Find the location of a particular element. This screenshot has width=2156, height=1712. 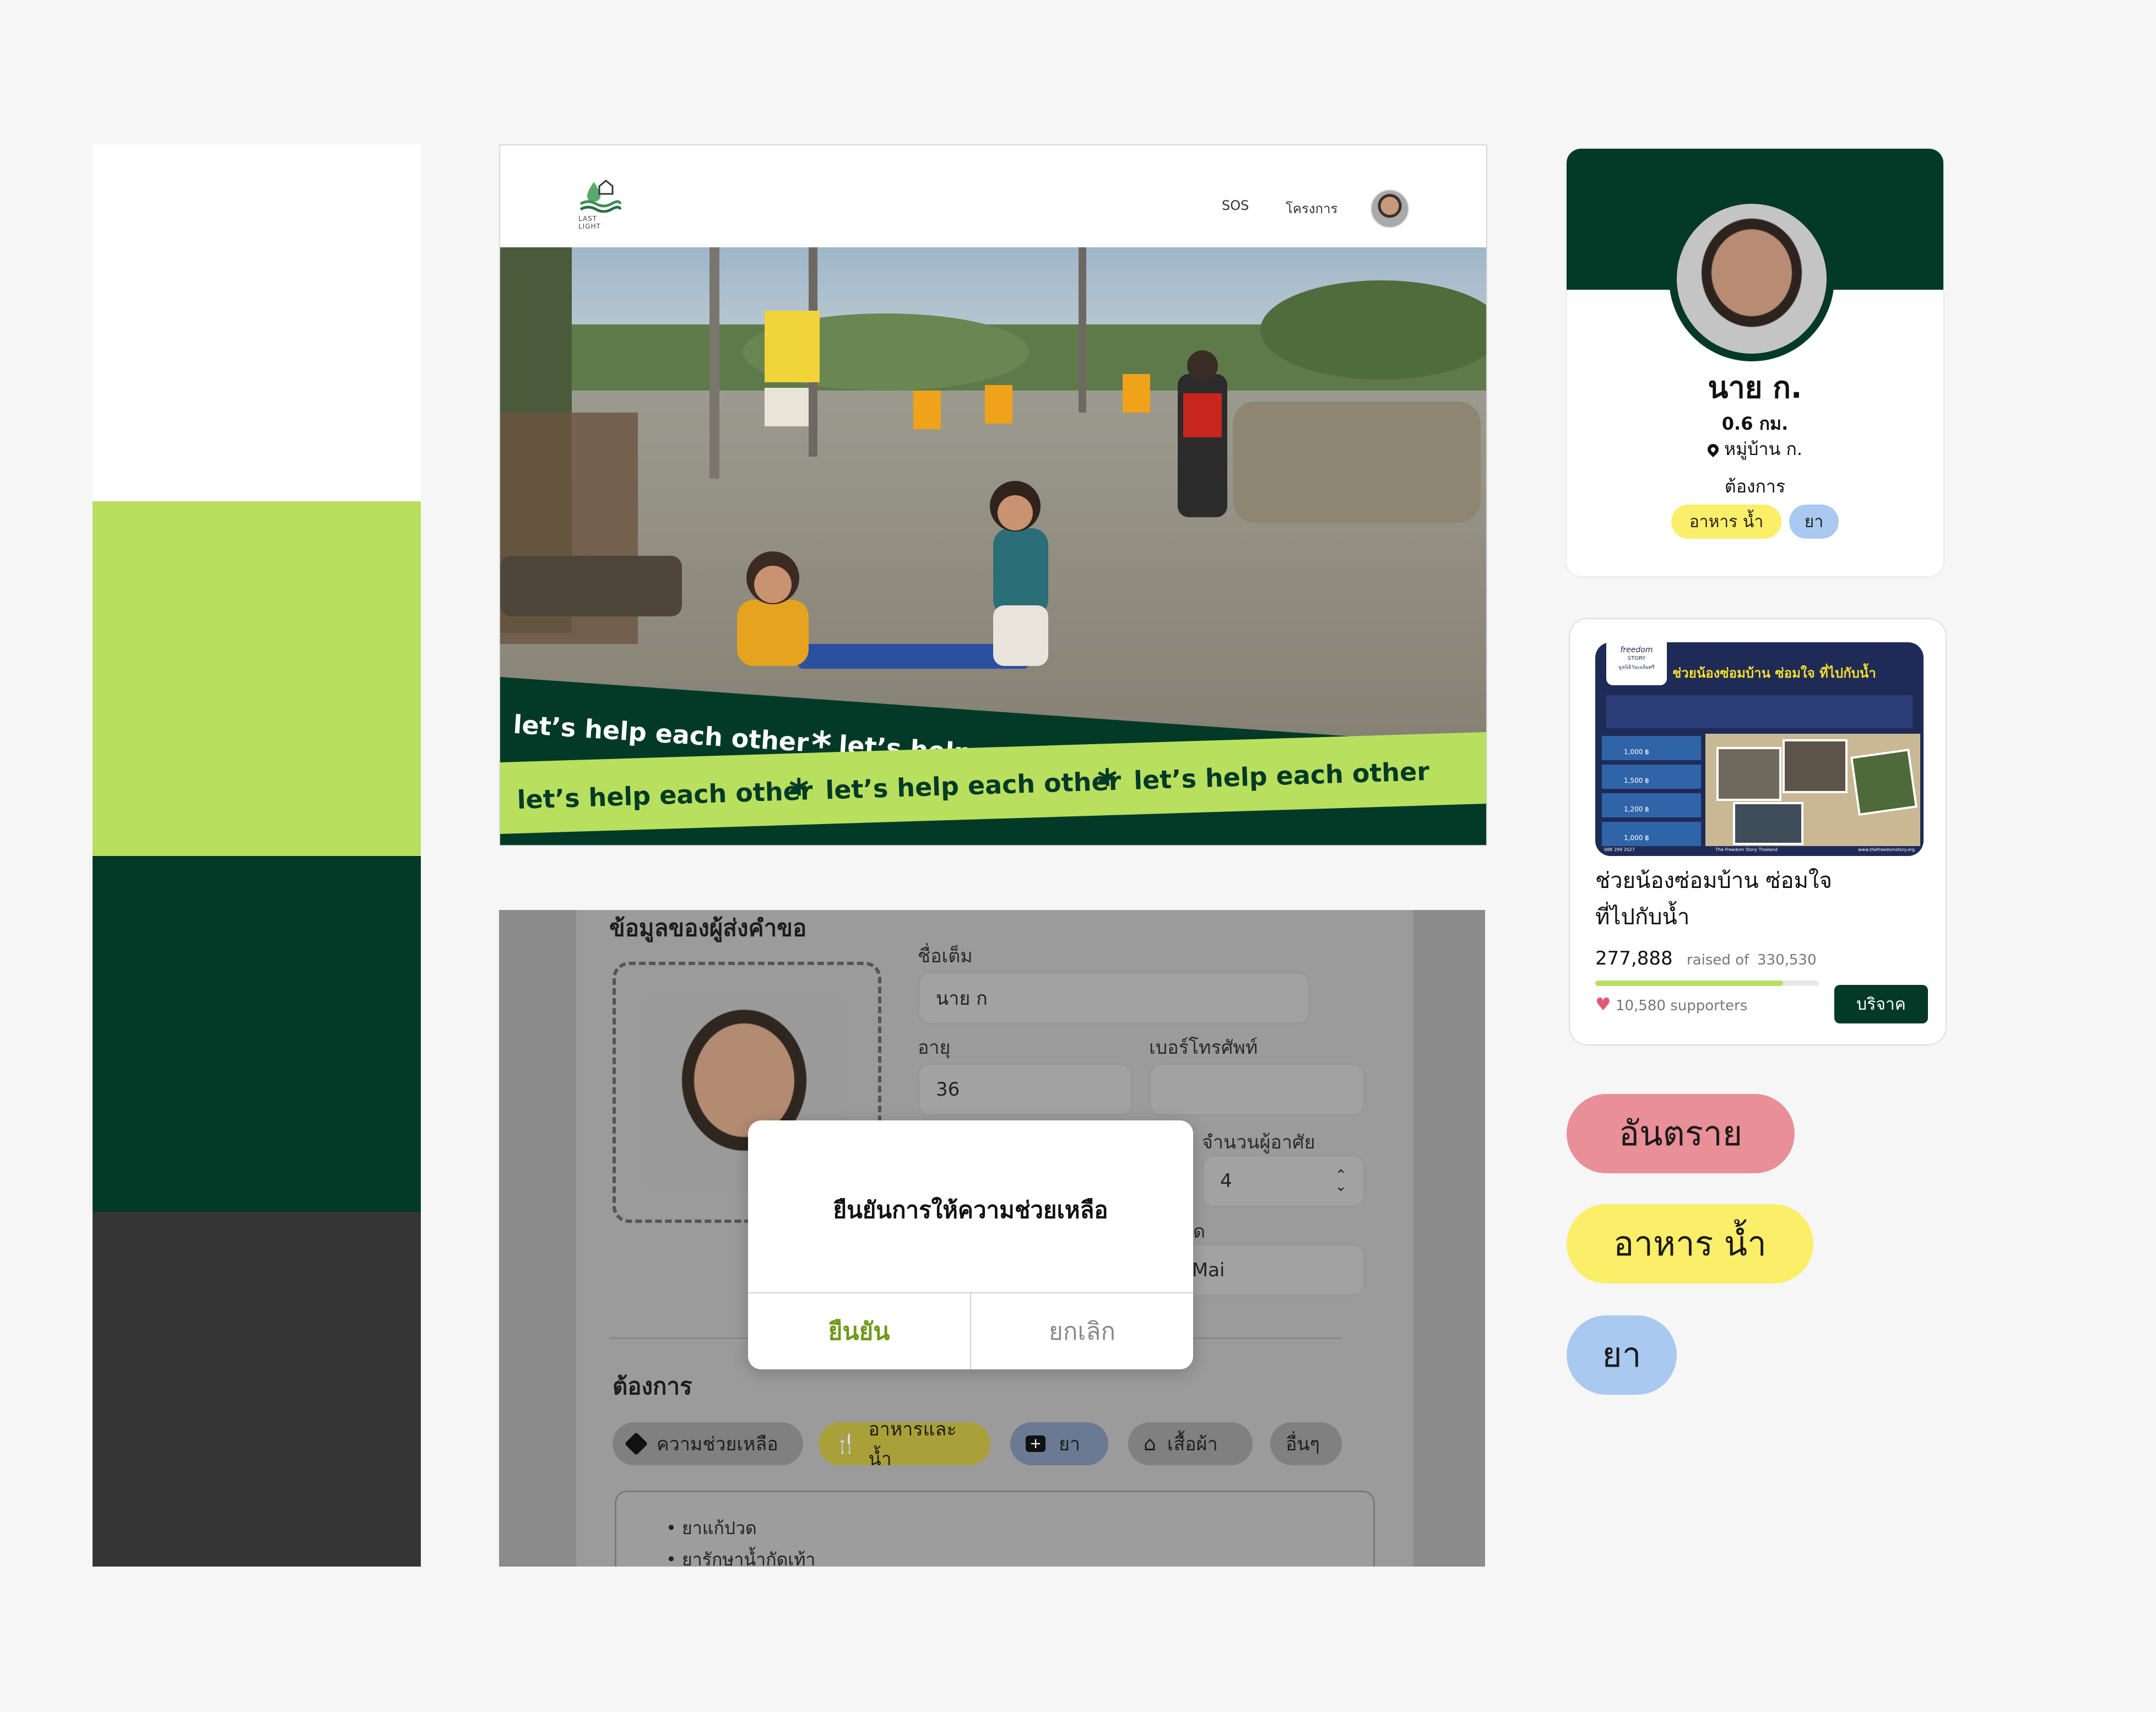

logo: LAST LIGHT is located at coordinates (599, 205).